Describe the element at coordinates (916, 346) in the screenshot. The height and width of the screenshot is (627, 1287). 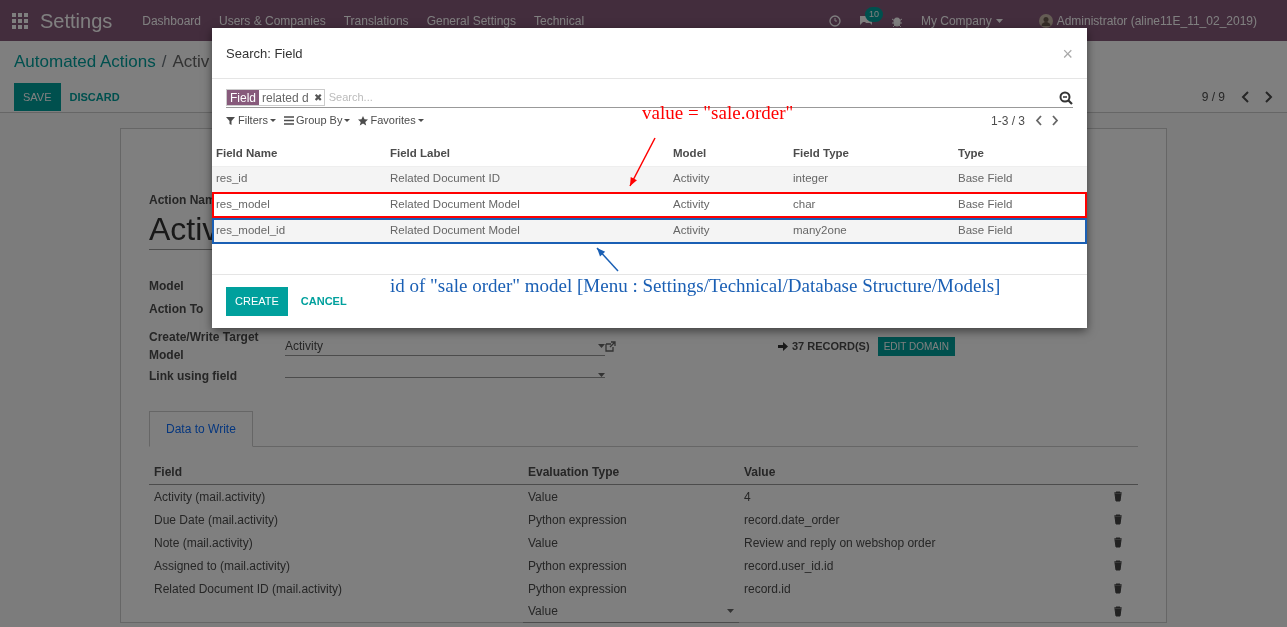
I see `edit-domain-button: EDIT DOMAIN` at that location.